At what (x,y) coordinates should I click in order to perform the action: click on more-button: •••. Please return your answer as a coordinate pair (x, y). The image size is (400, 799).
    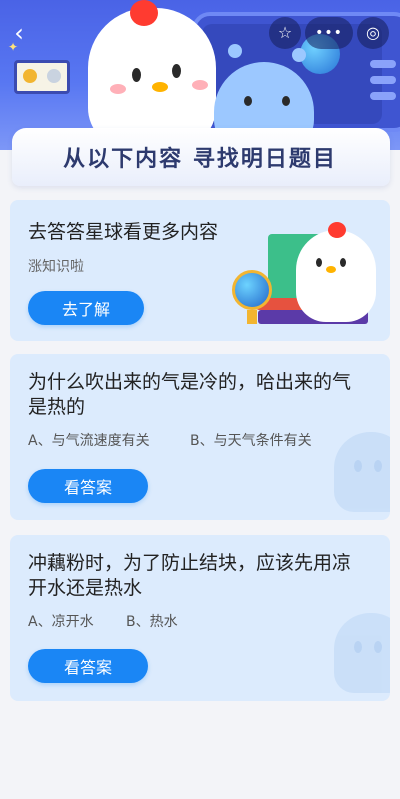
    Looking at the image, I should click on (329, 33).